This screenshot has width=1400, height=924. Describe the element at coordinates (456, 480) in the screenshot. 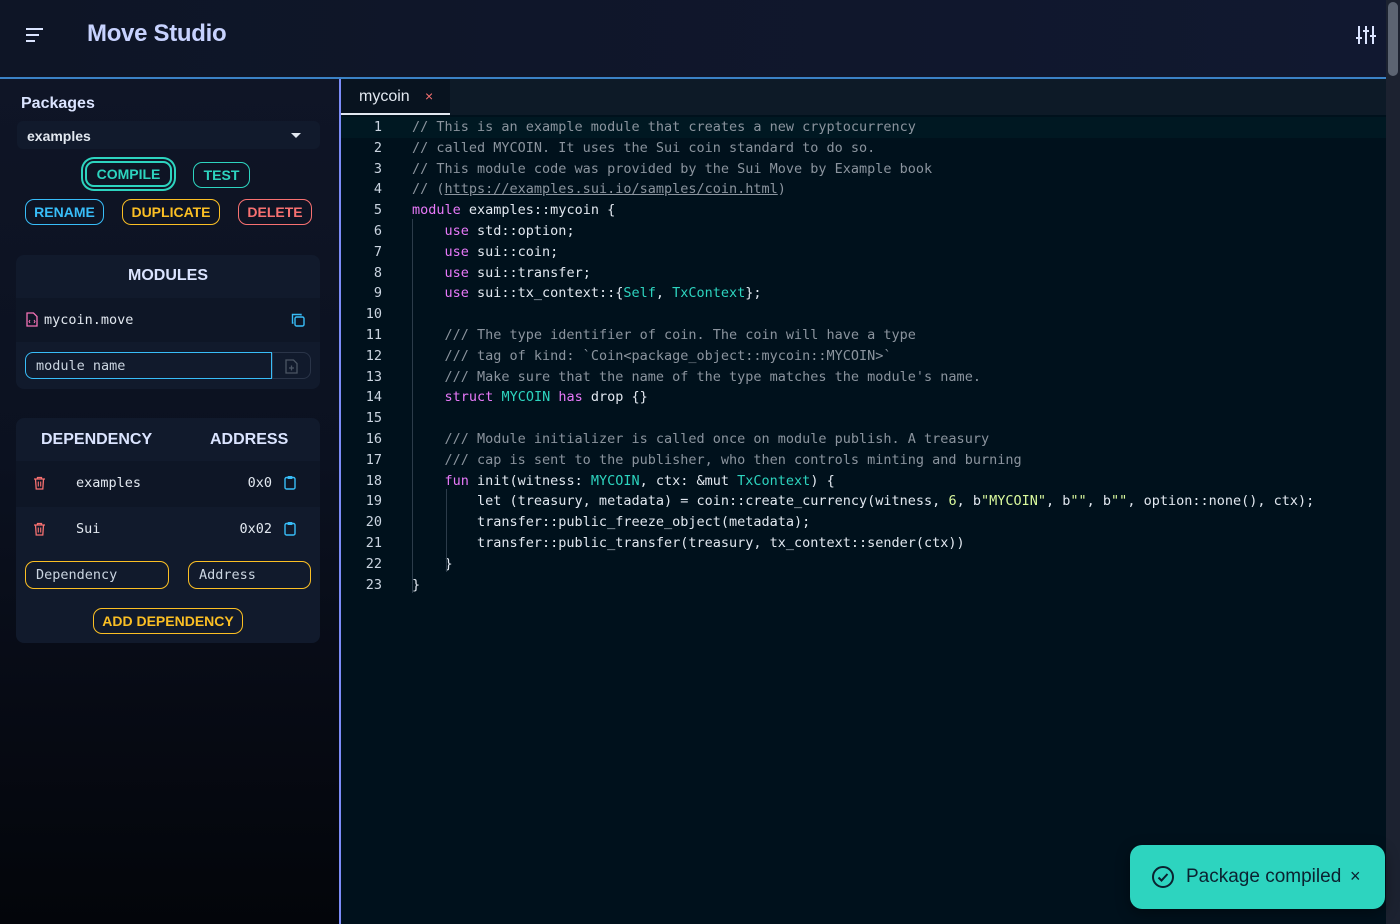

I see `code-token: fun` at that location.